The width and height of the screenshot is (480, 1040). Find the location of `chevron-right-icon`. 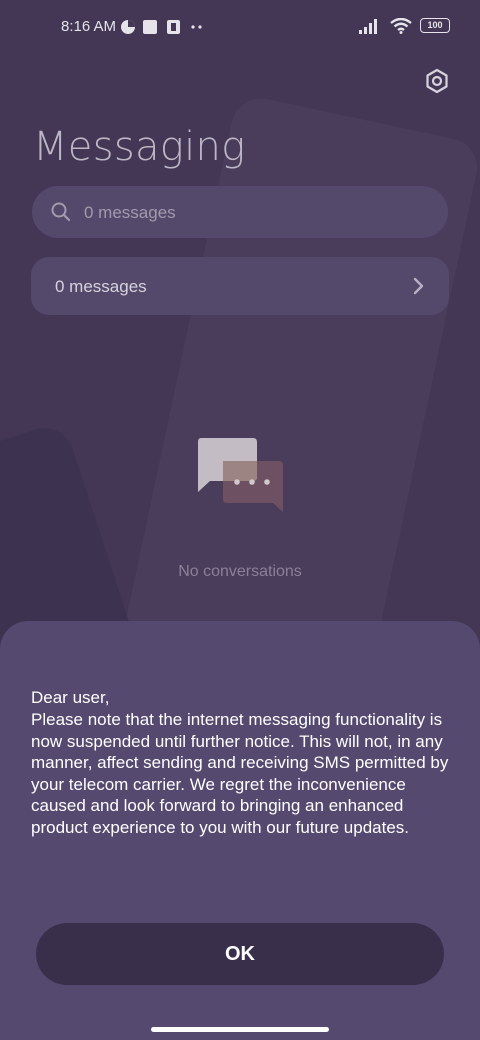

chevron-right-icon is located at coordinates (418, 286).